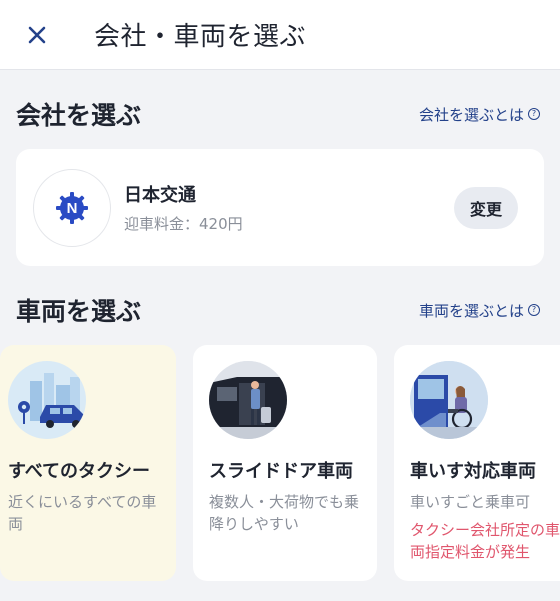  I want to click on sliding-door-illustration, so click(248, 400).